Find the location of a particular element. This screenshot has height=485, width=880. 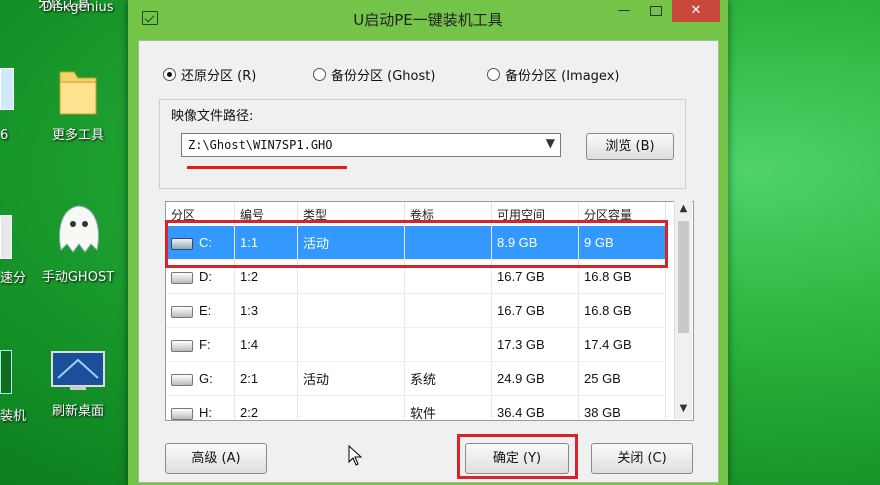

desktop-icon-label: 刷新桌面 is located at coordinates (77, 411).